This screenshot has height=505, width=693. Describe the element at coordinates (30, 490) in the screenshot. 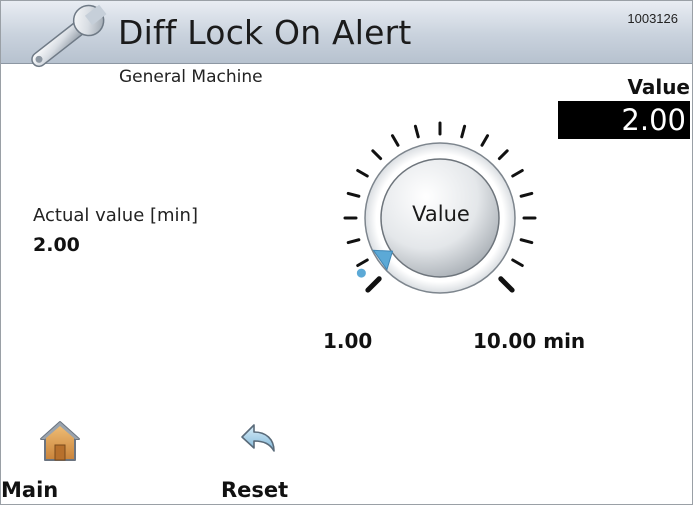

I see `main-button-label: Main` at that location.